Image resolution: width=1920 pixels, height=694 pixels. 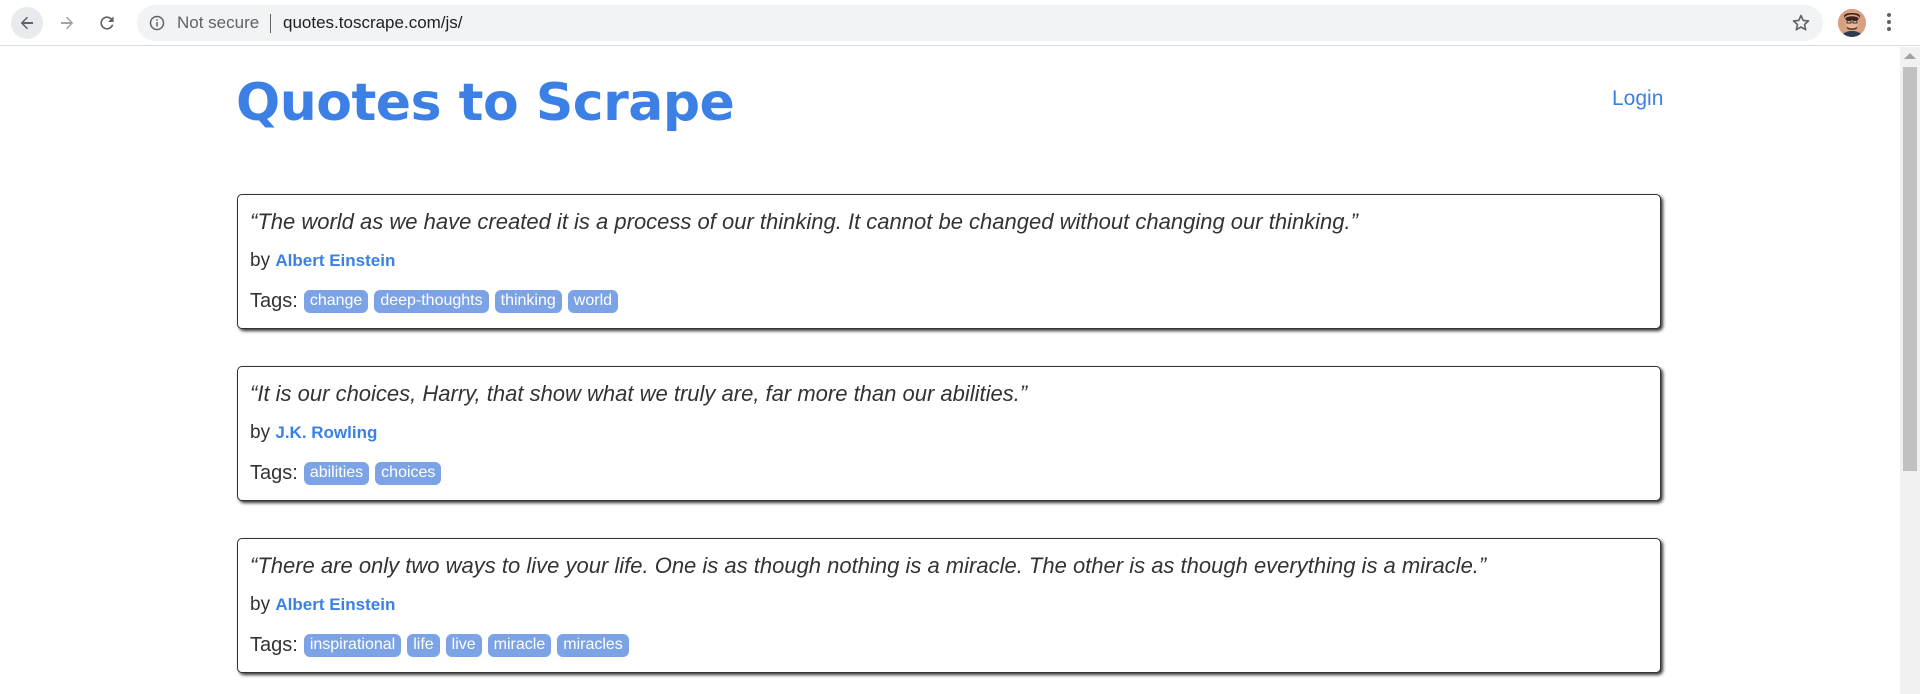 I want to click on tag-link: life, so click(x=423, y=645).